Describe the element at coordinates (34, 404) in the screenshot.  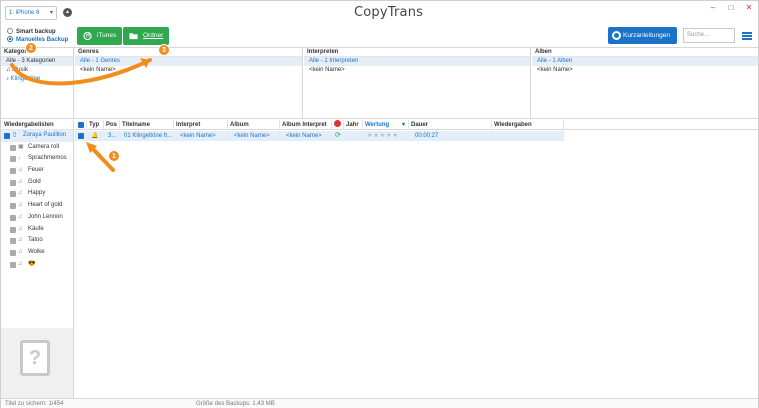
I see `titles-to-backup: Titel zu sichern: 1/454` at that location.